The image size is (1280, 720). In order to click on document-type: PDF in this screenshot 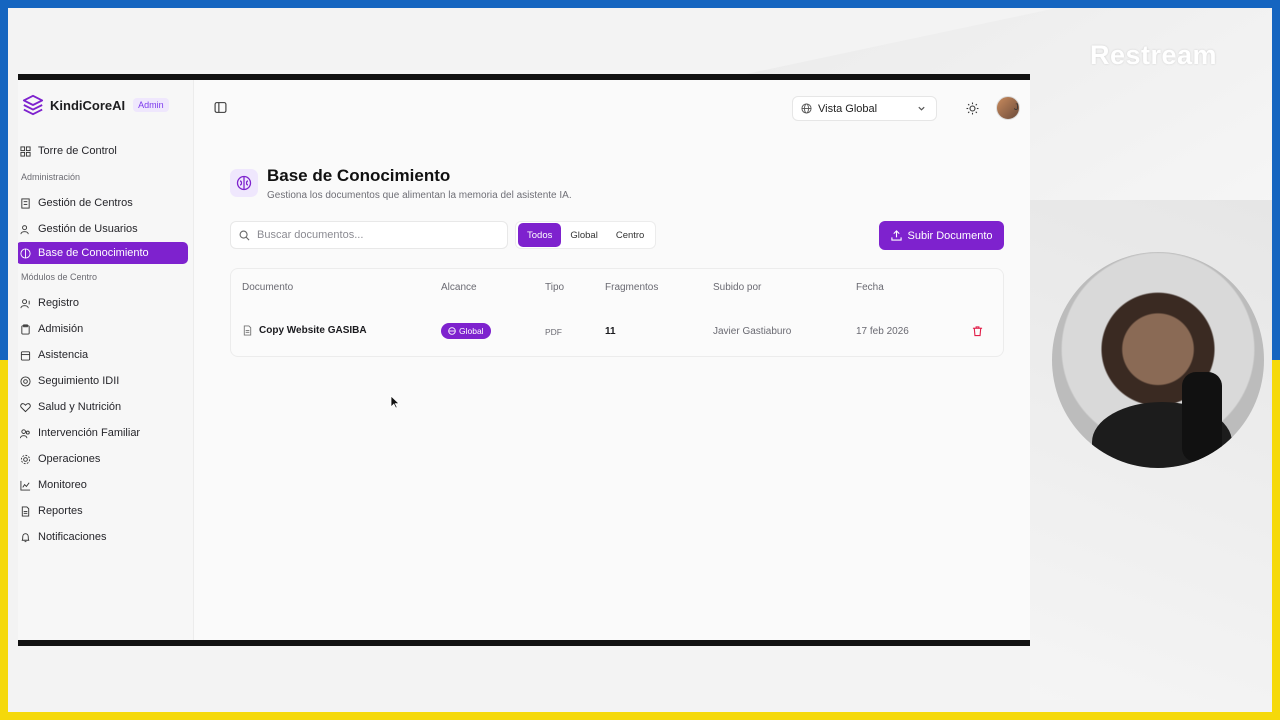, I will do `click(553, 332)`.